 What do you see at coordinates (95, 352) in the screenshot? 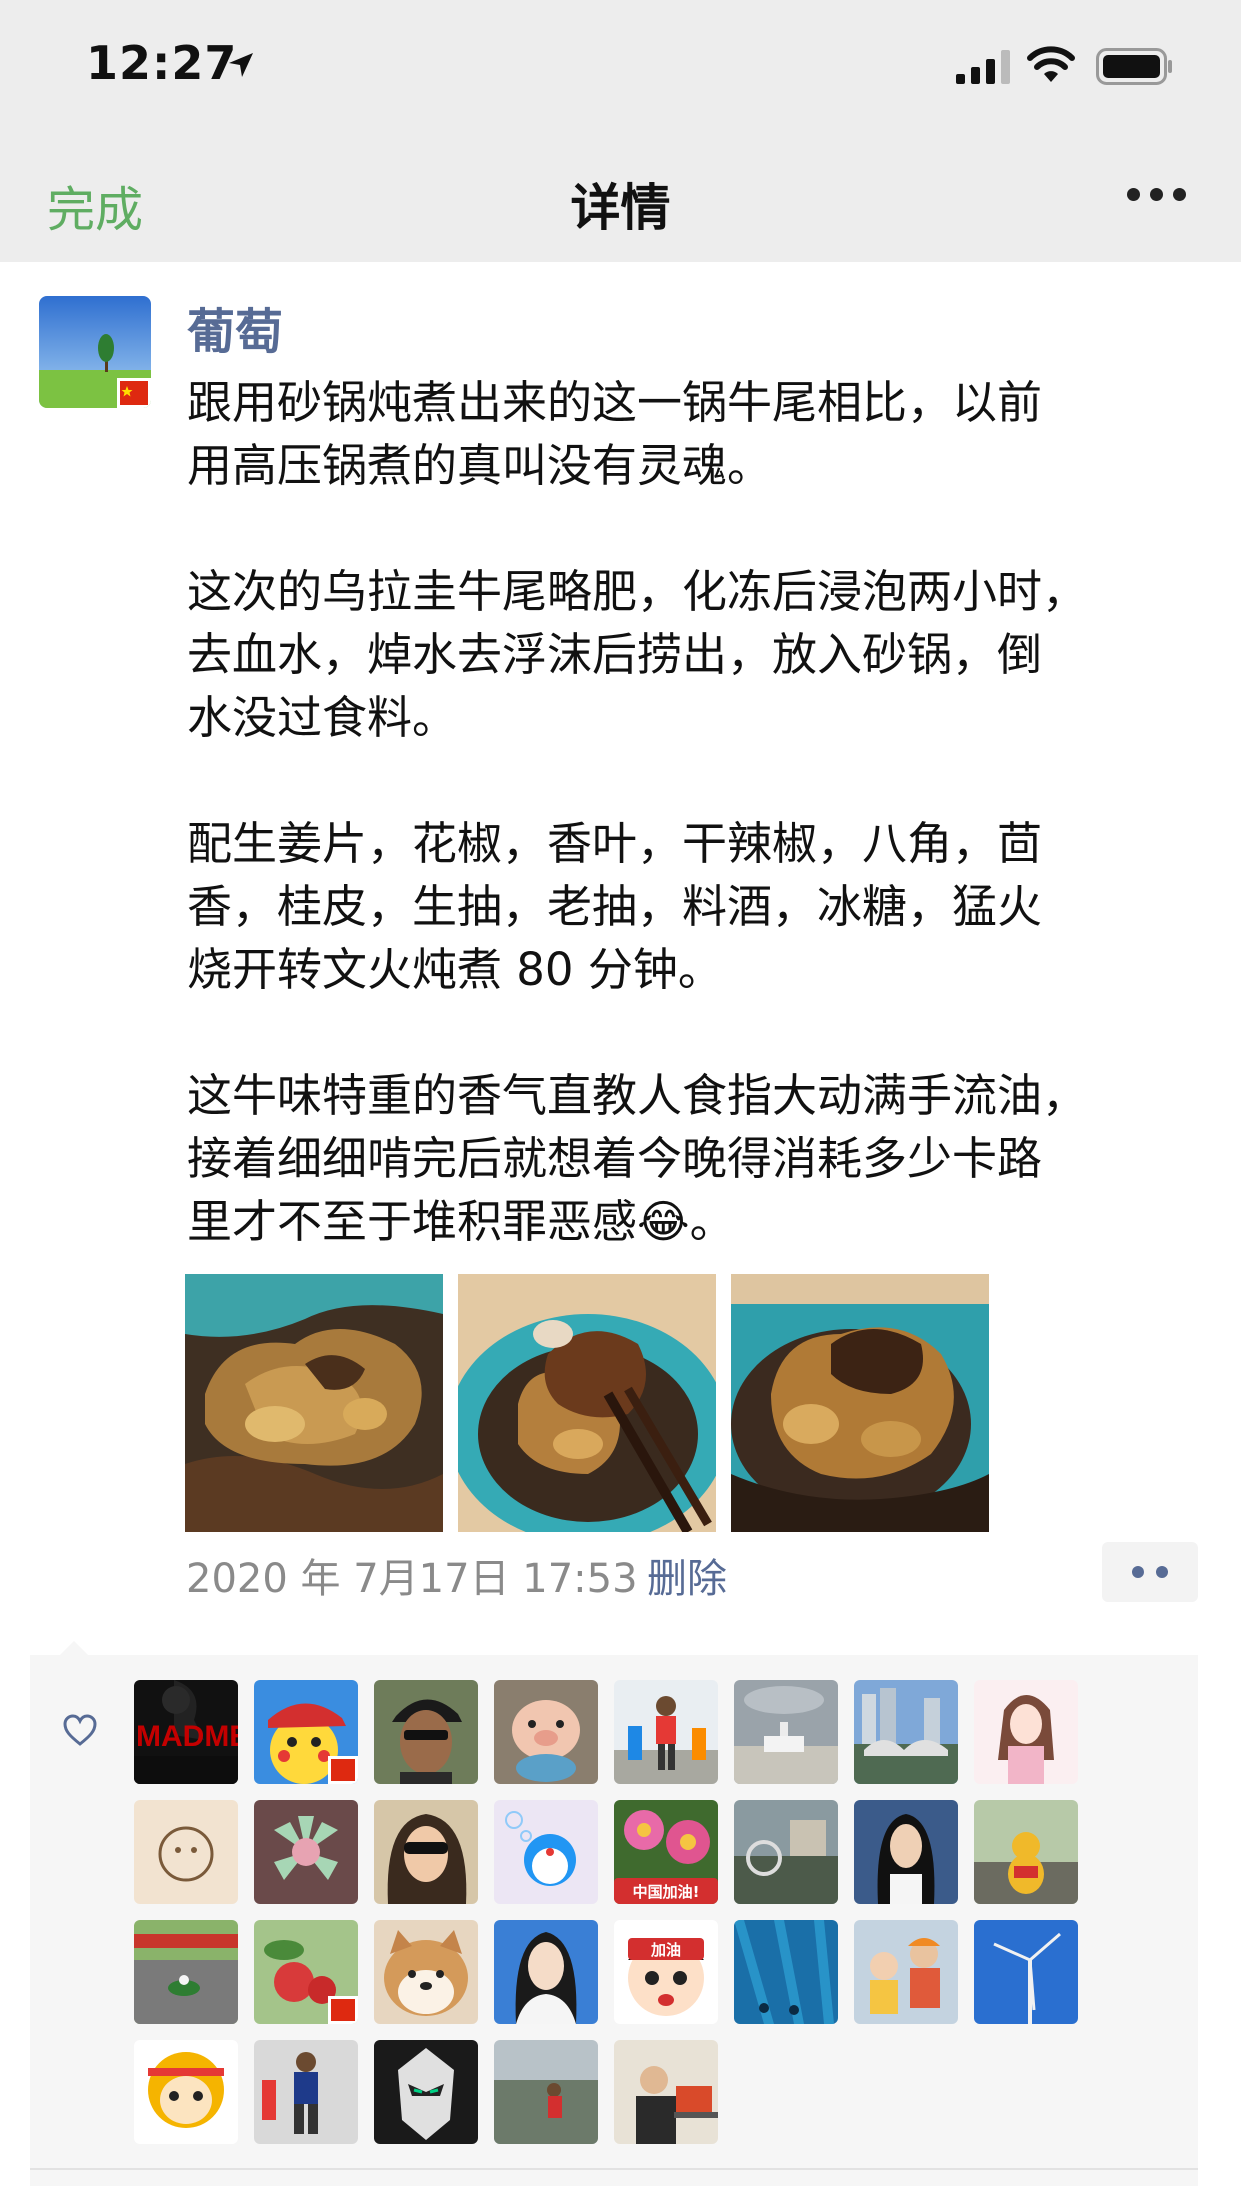
I see `user-avatar` at bounding box center [95, 352].